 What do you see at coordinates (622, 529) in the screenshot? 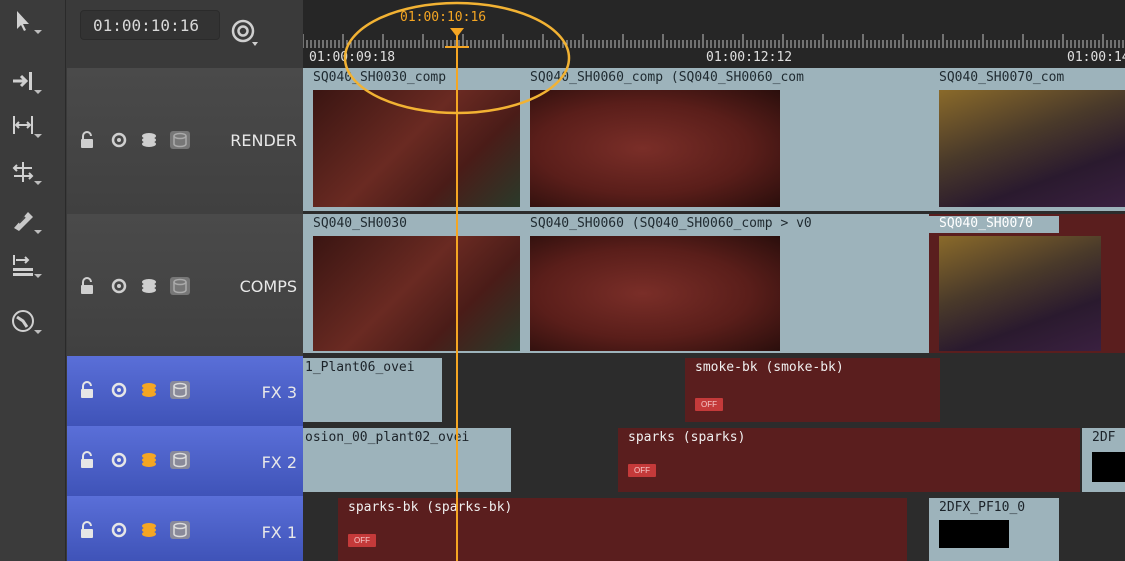
I see `clip-fx1-sparks-bk: sparks-bk (sparks-bk) OFF` at bounding box center [622, 529].